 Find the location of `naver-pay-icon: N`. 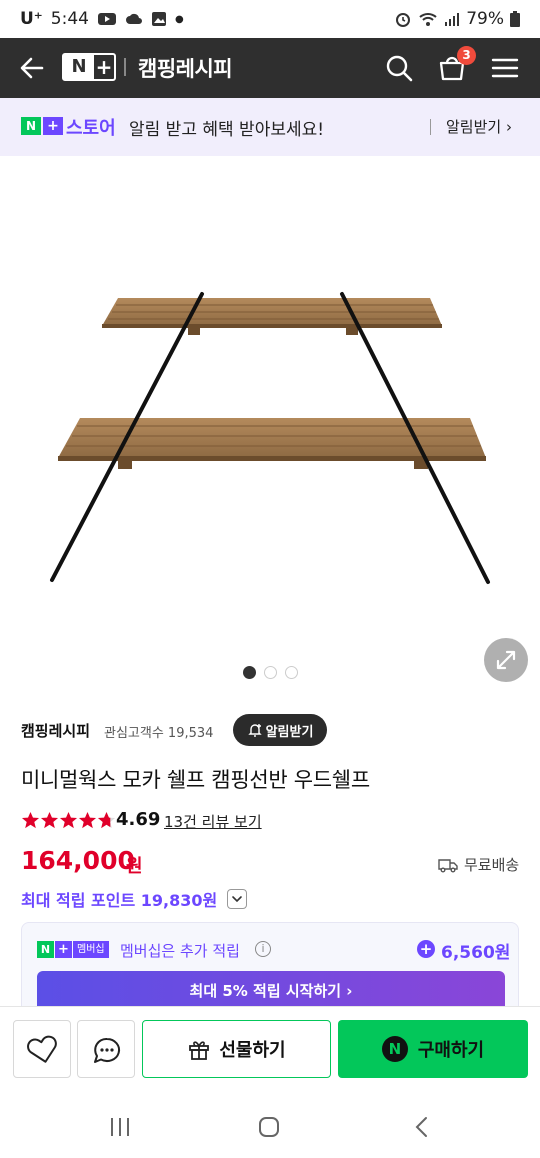

naver-pay-icon: N is located at coordinates (394, 1049).